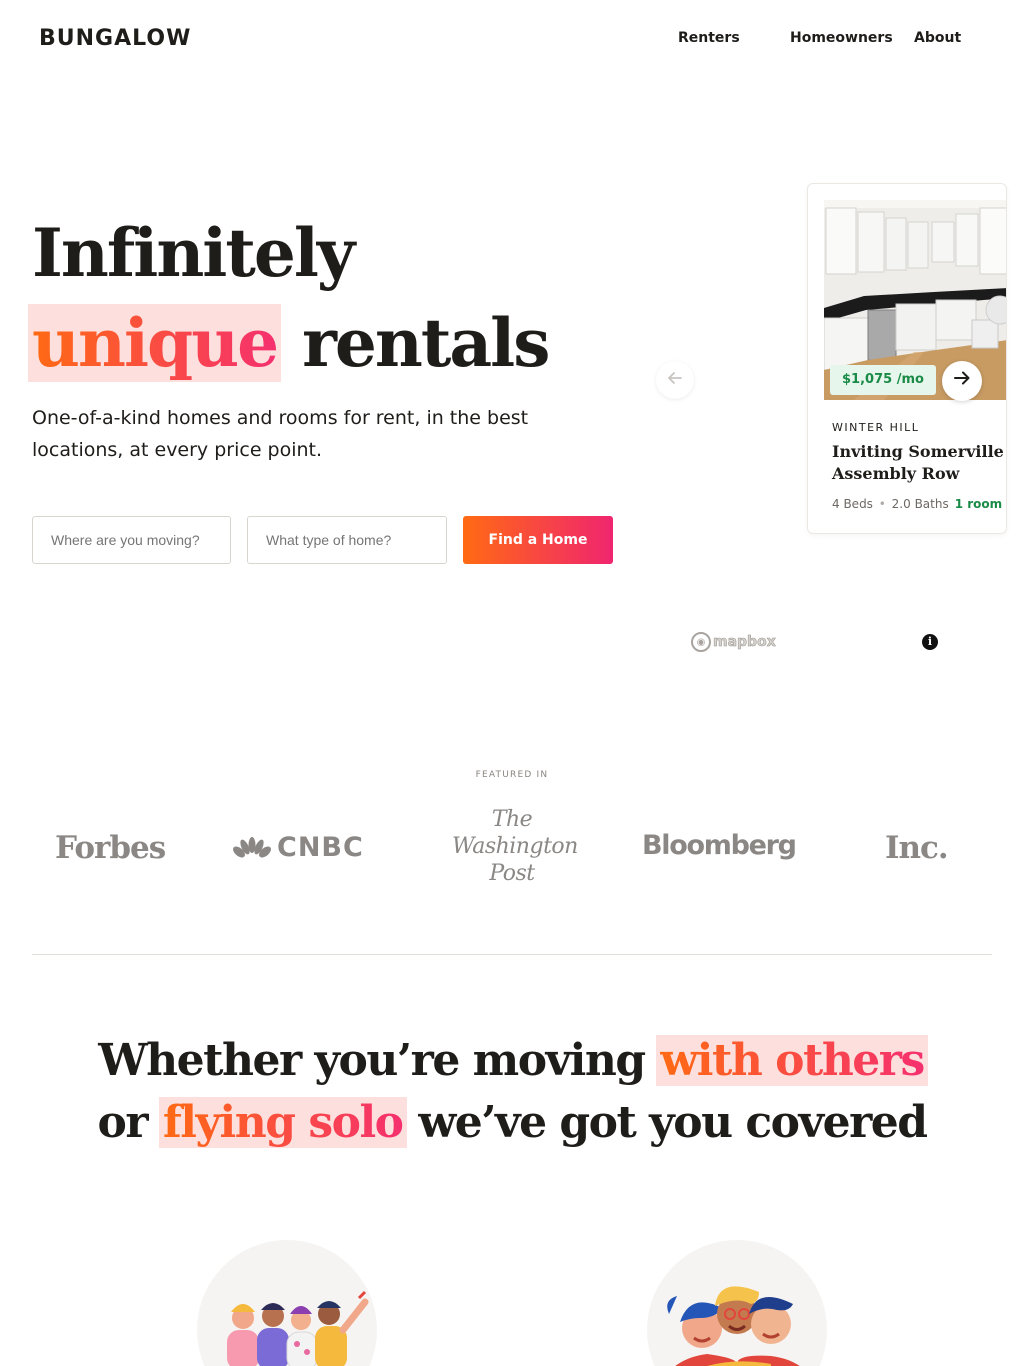  What do you see at coordinates (919, 463) in the screenshot?
I see `listing-title: Inviting Somerville Assembly Row` at bounding box center [919, 463].